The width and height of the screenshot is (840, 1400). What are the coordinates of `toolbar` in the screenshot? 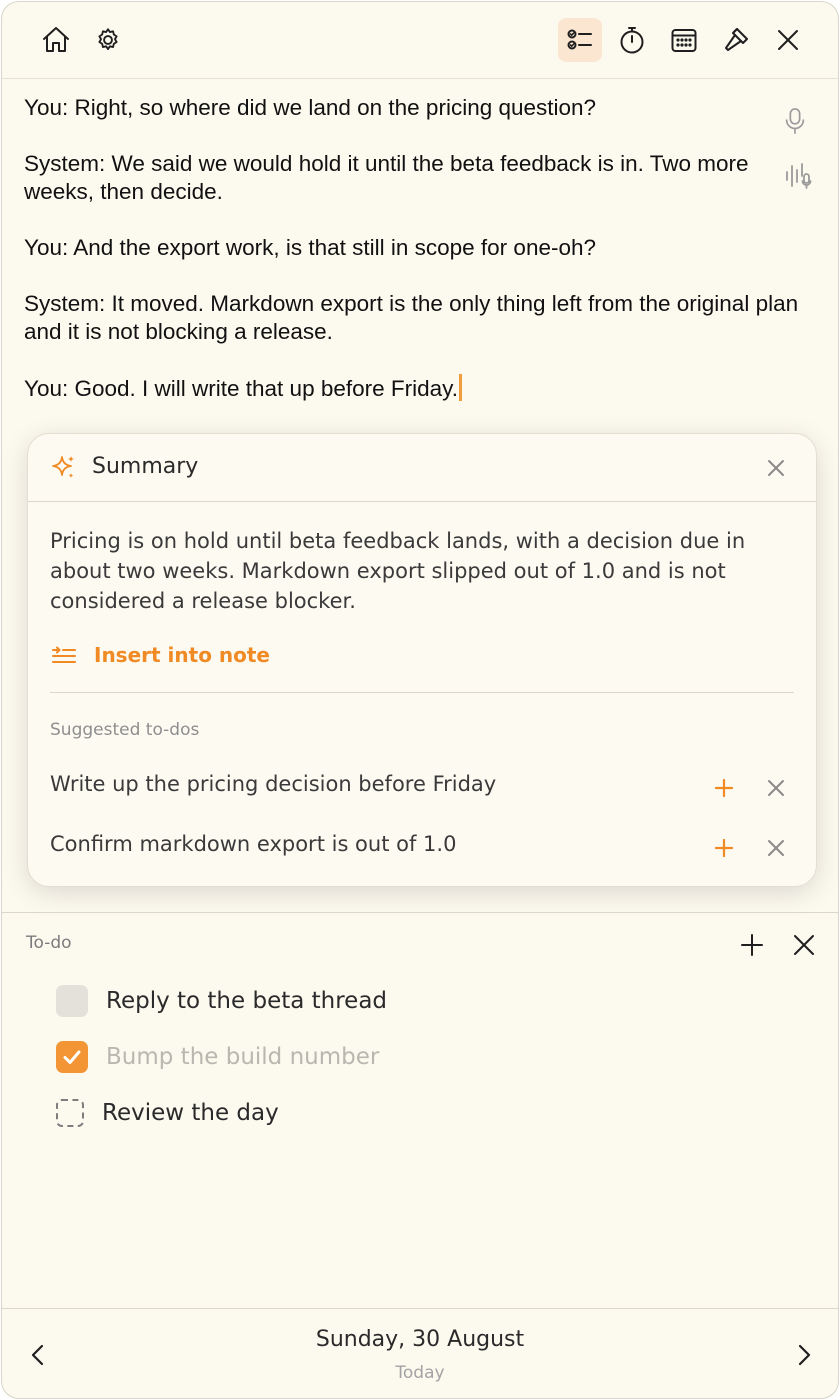 It's located at (420, 40).